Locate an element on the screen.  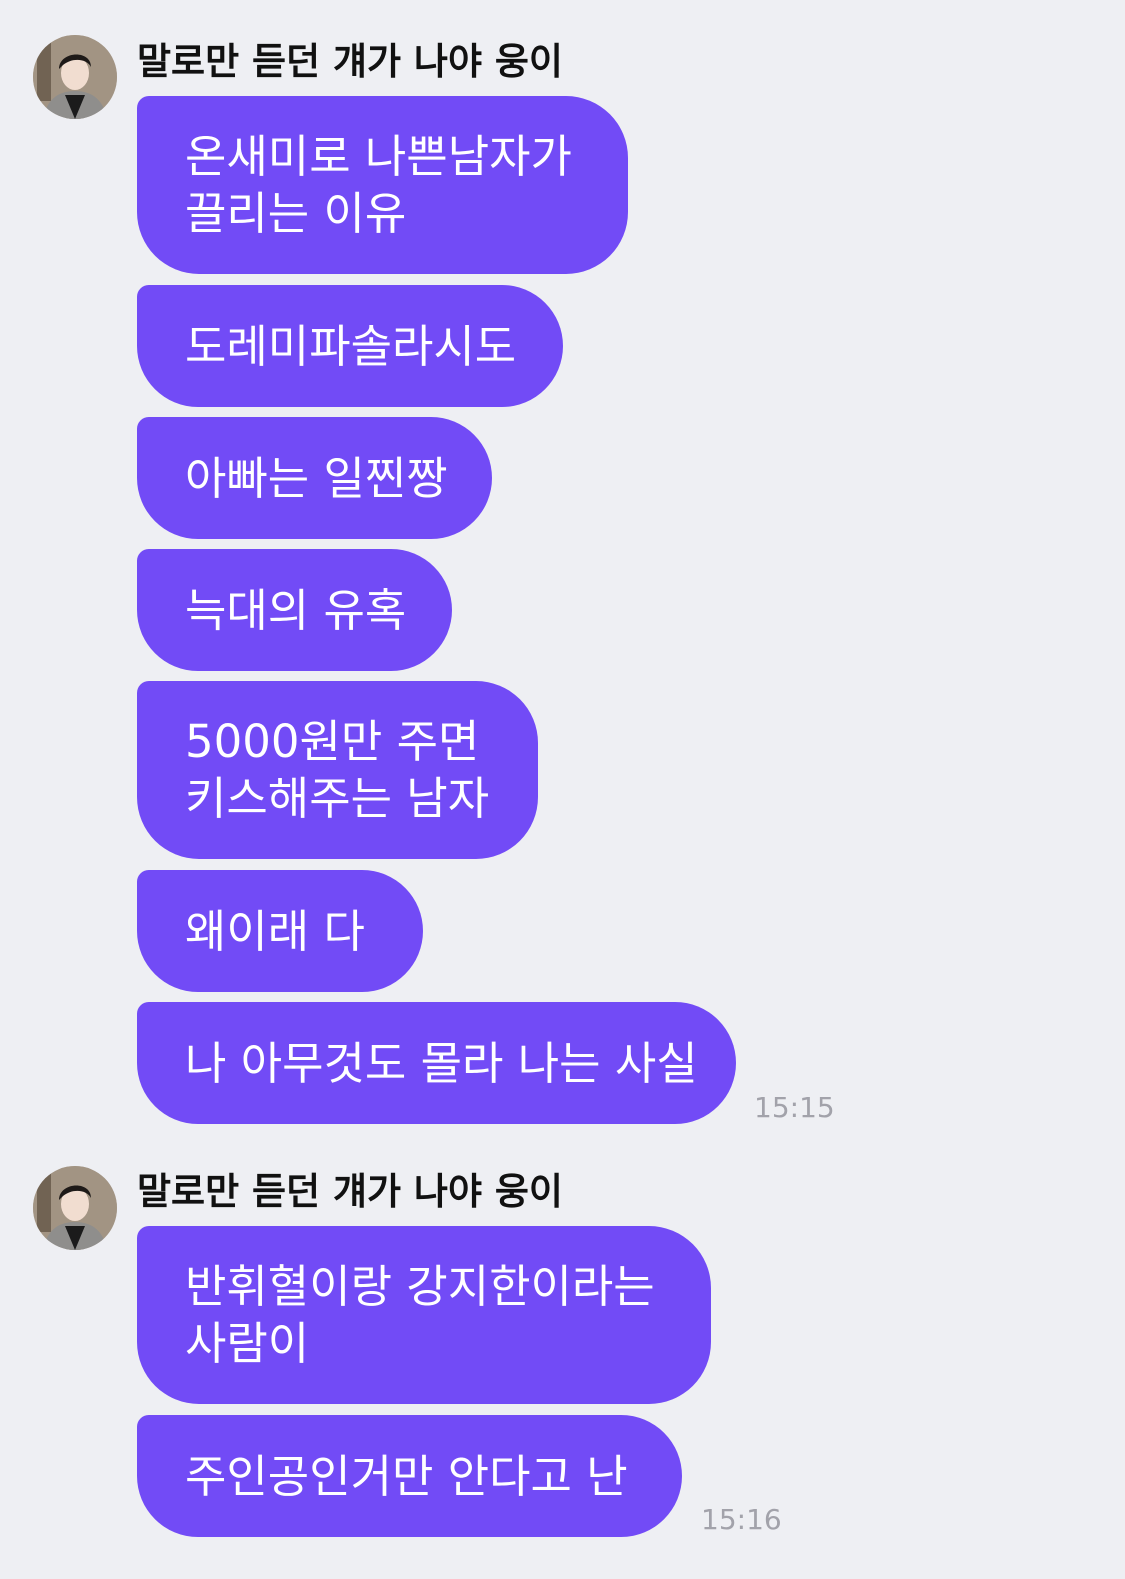
timestamp: 15:16 is located at coordinates (741, 1519).